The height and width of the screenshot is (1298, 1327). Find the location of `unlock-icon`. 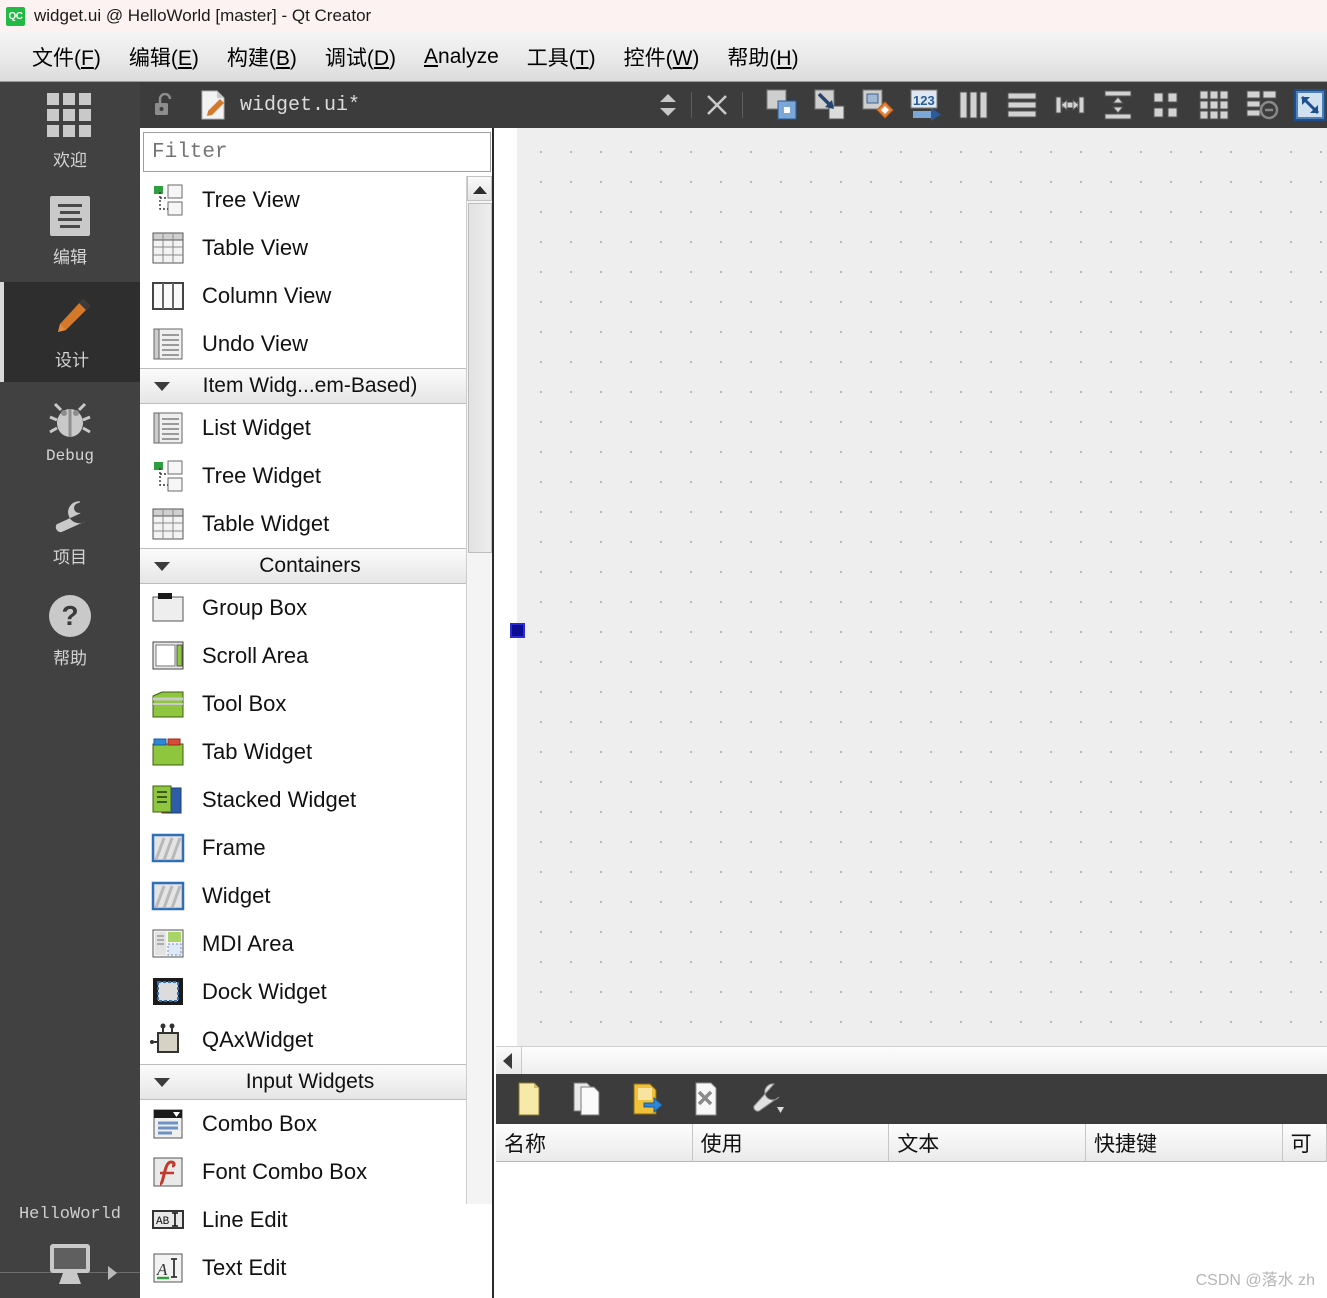

unlock-icon is located at coordinates (165, 104).